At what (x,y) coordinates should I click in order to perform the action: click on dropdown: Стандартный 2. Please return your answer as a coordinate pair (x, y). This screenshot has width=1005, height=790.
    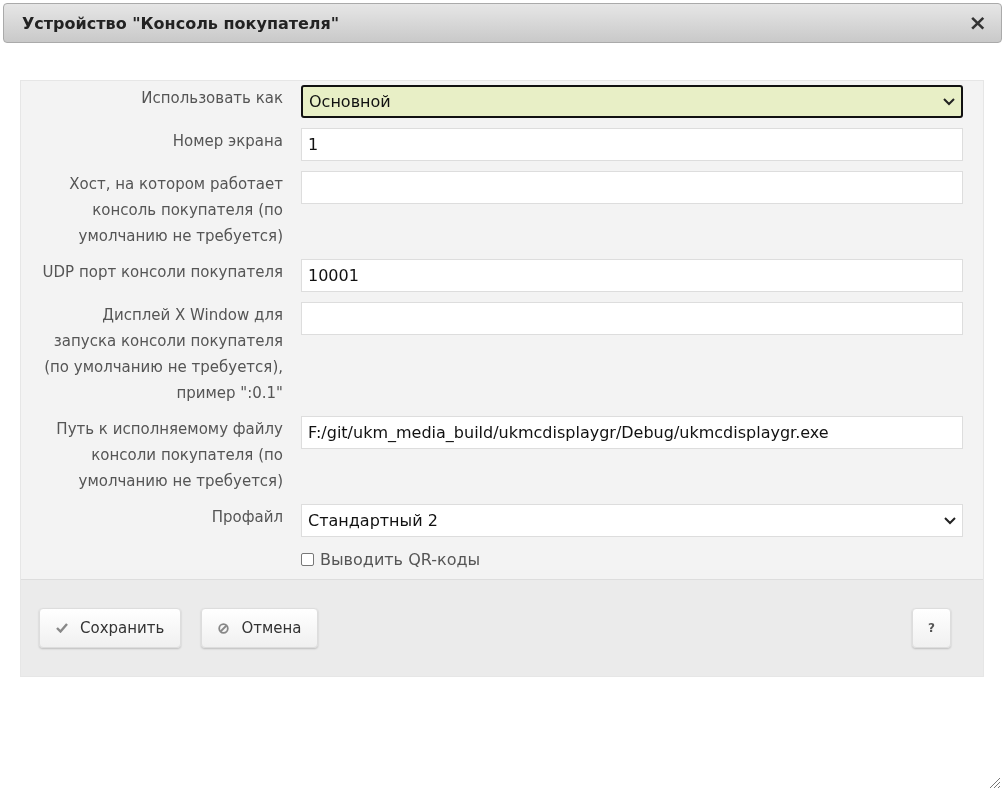
    Looking at the image, I should click on (632, 520).